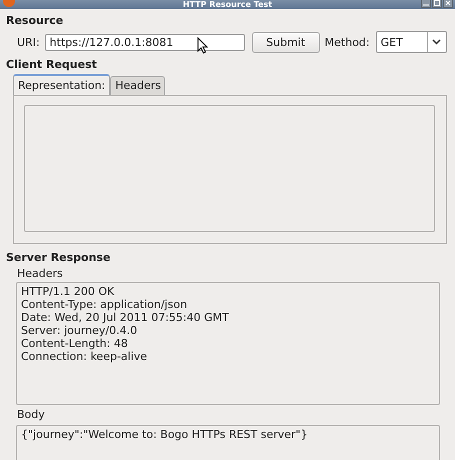  I want to click on mouse-pointer-icon, so click(202, 45).